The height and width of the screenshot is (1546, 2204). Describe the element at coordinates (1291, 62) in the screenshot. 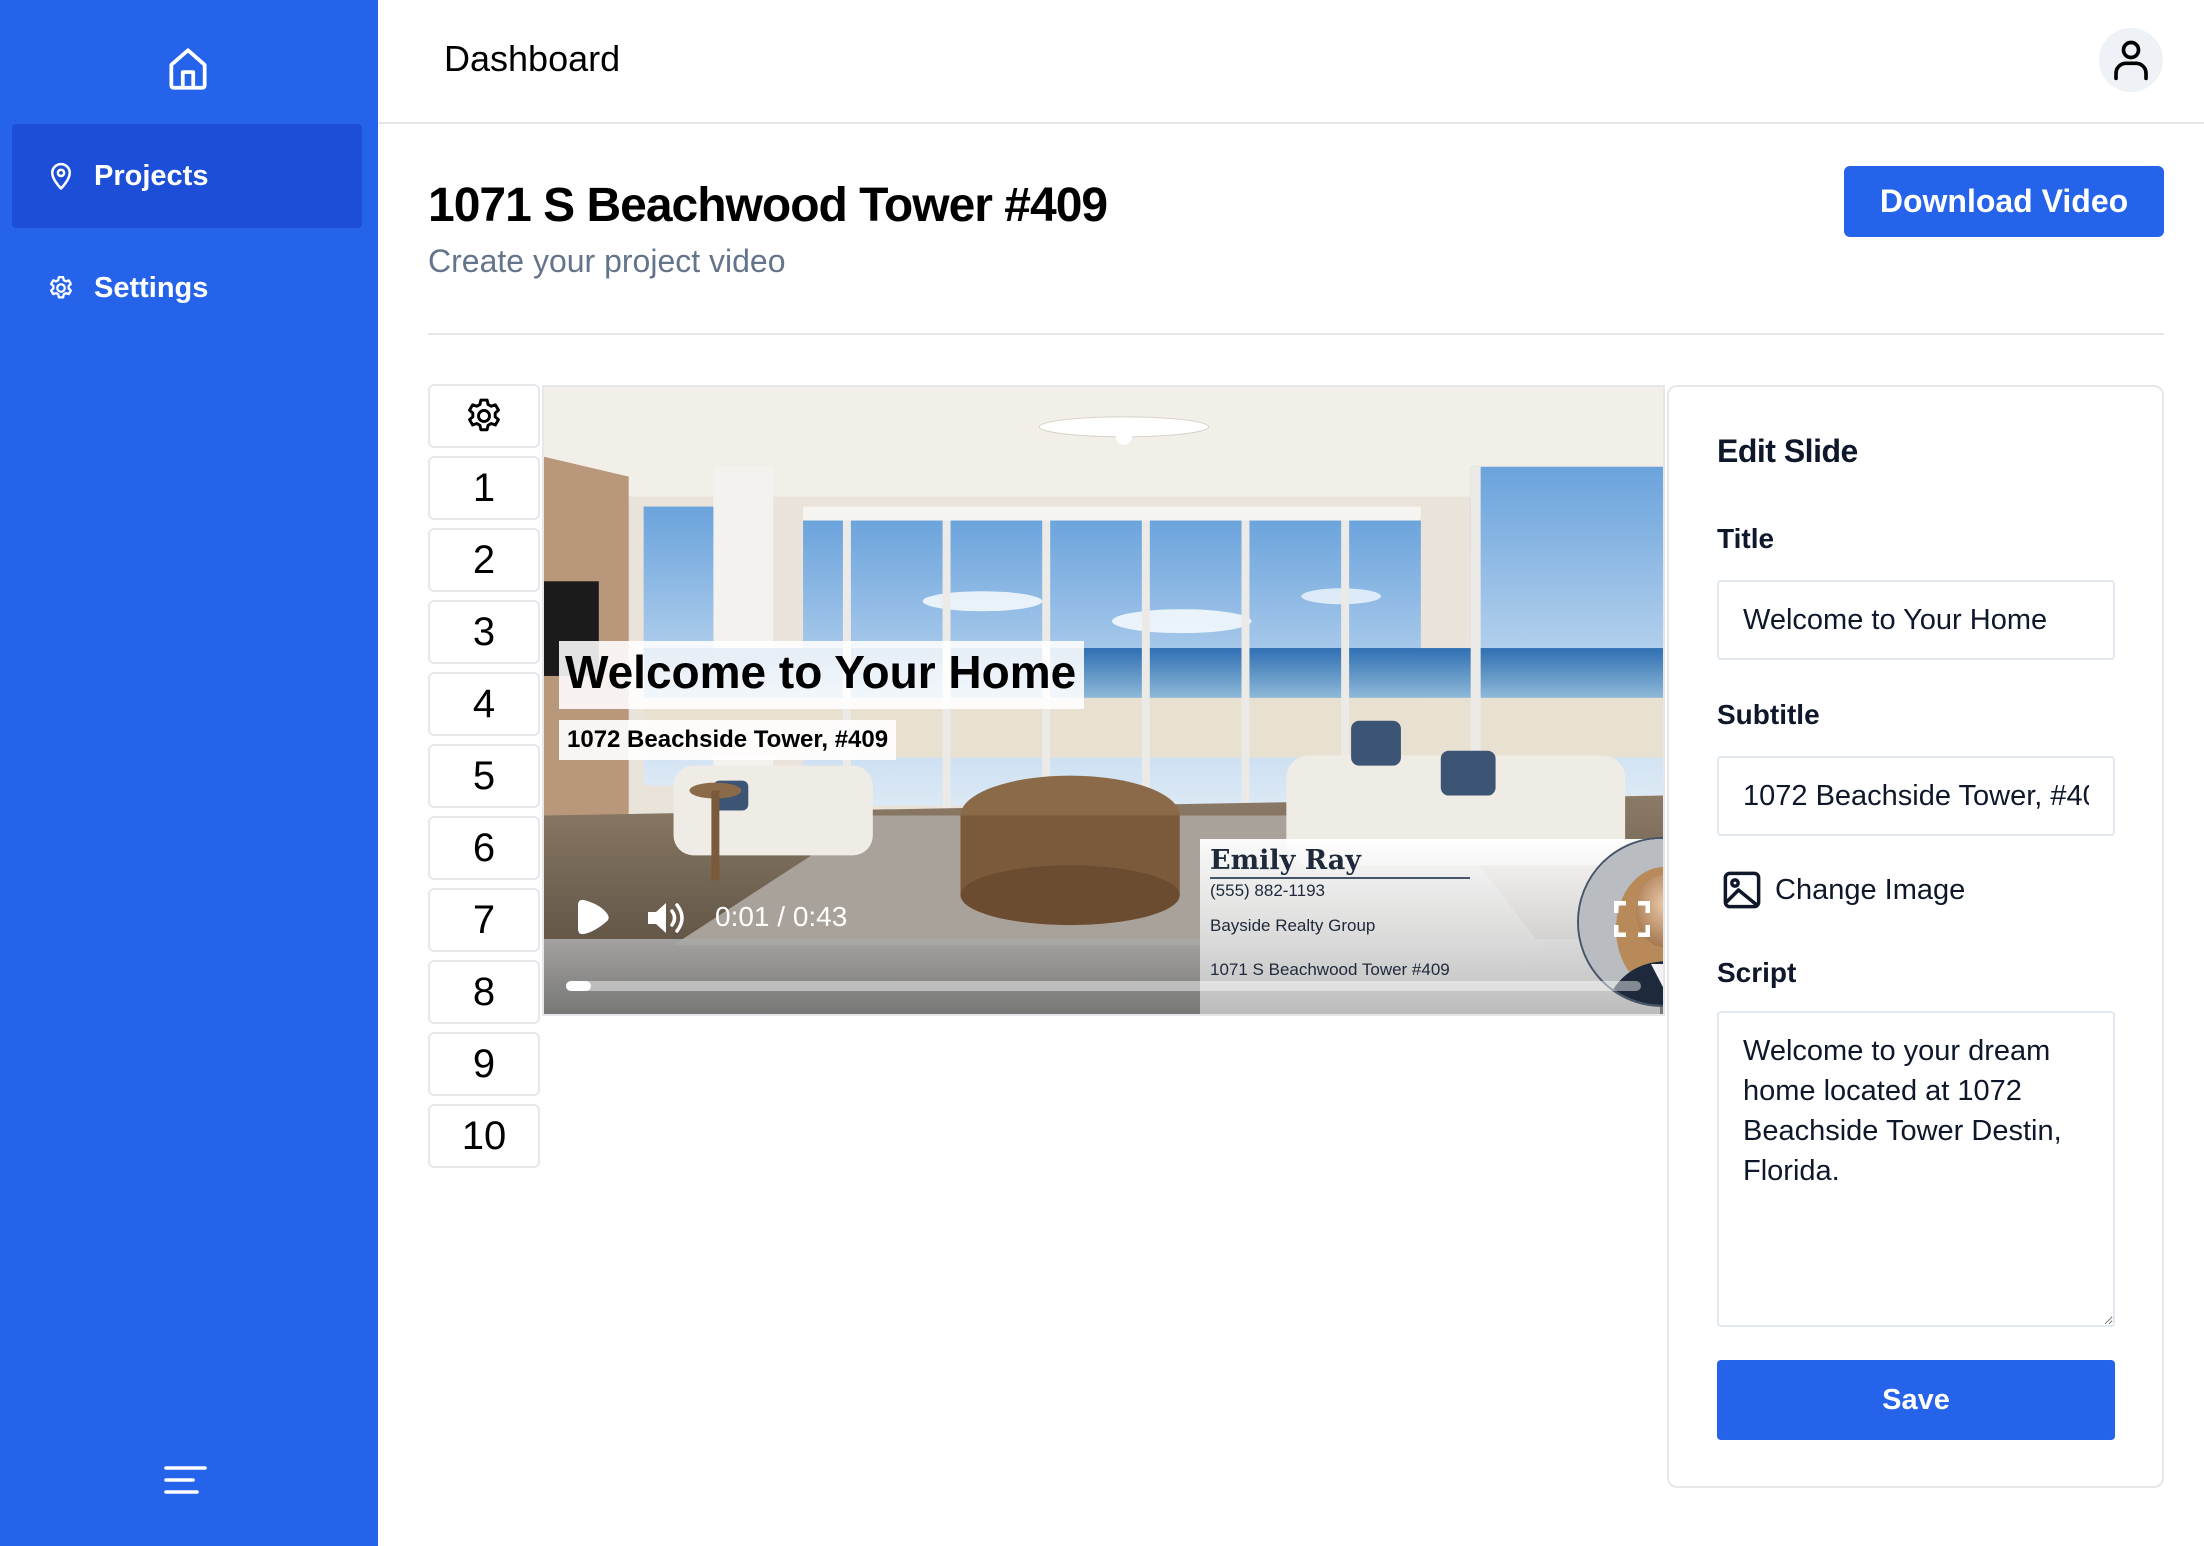

I see `top-bar: Dashboard` at that location.